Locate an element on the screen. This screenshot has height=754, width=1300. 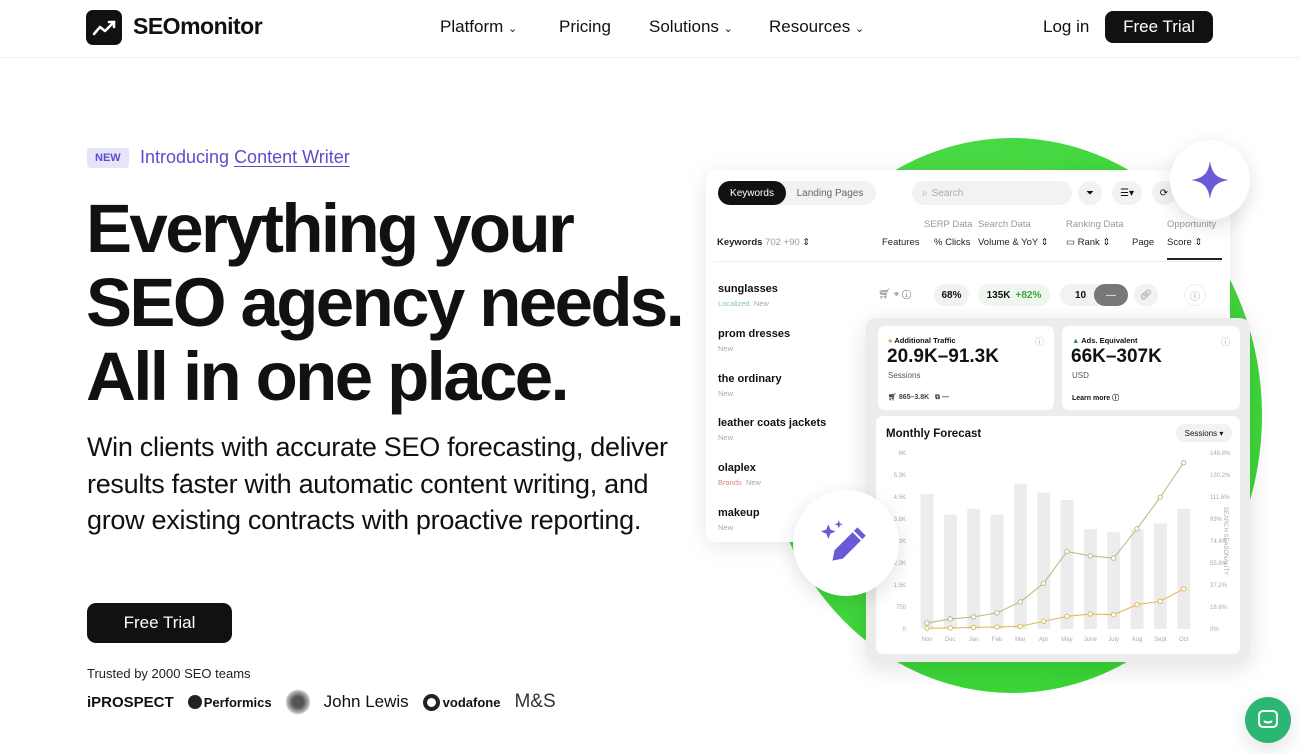
keyword-name: the ordinary is located at coordinates (750, 379).